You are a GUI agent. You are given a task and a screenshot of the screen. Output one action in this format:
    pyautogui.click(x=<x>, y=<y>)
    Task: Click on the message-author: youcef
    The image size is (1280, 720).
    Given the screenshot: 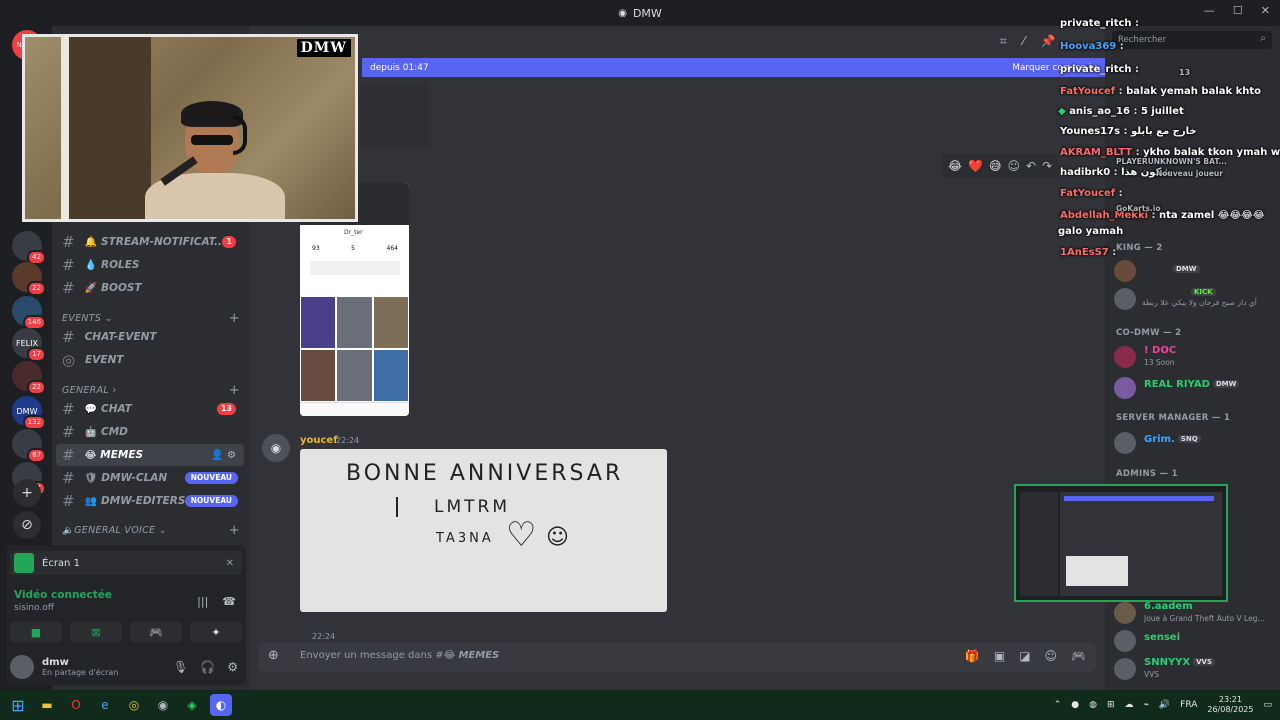 What is the action you would take?
    pyautogui.click(x=319, y=440)
    